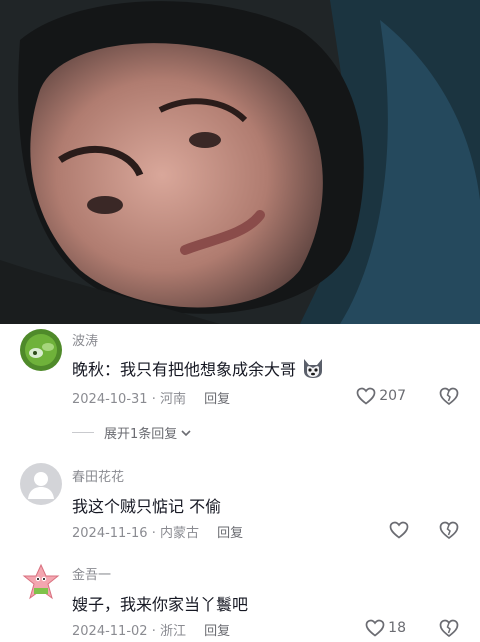 Image resolution: width=480 pixels, height=642 pixels. Describe the element at coordinates (132, 432) in the screenshot. I see `expand-replies-button: 展开1条回复` at that location.